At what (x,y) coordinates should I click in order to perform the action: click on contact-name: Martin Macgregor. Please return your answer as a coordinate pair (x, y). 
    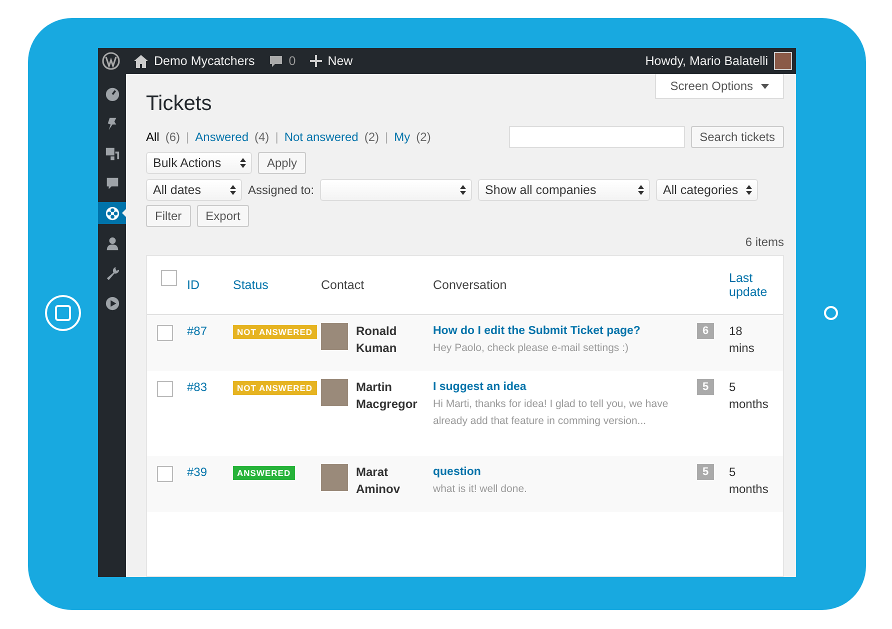
    Looking at the image, I should click on (387, 396).